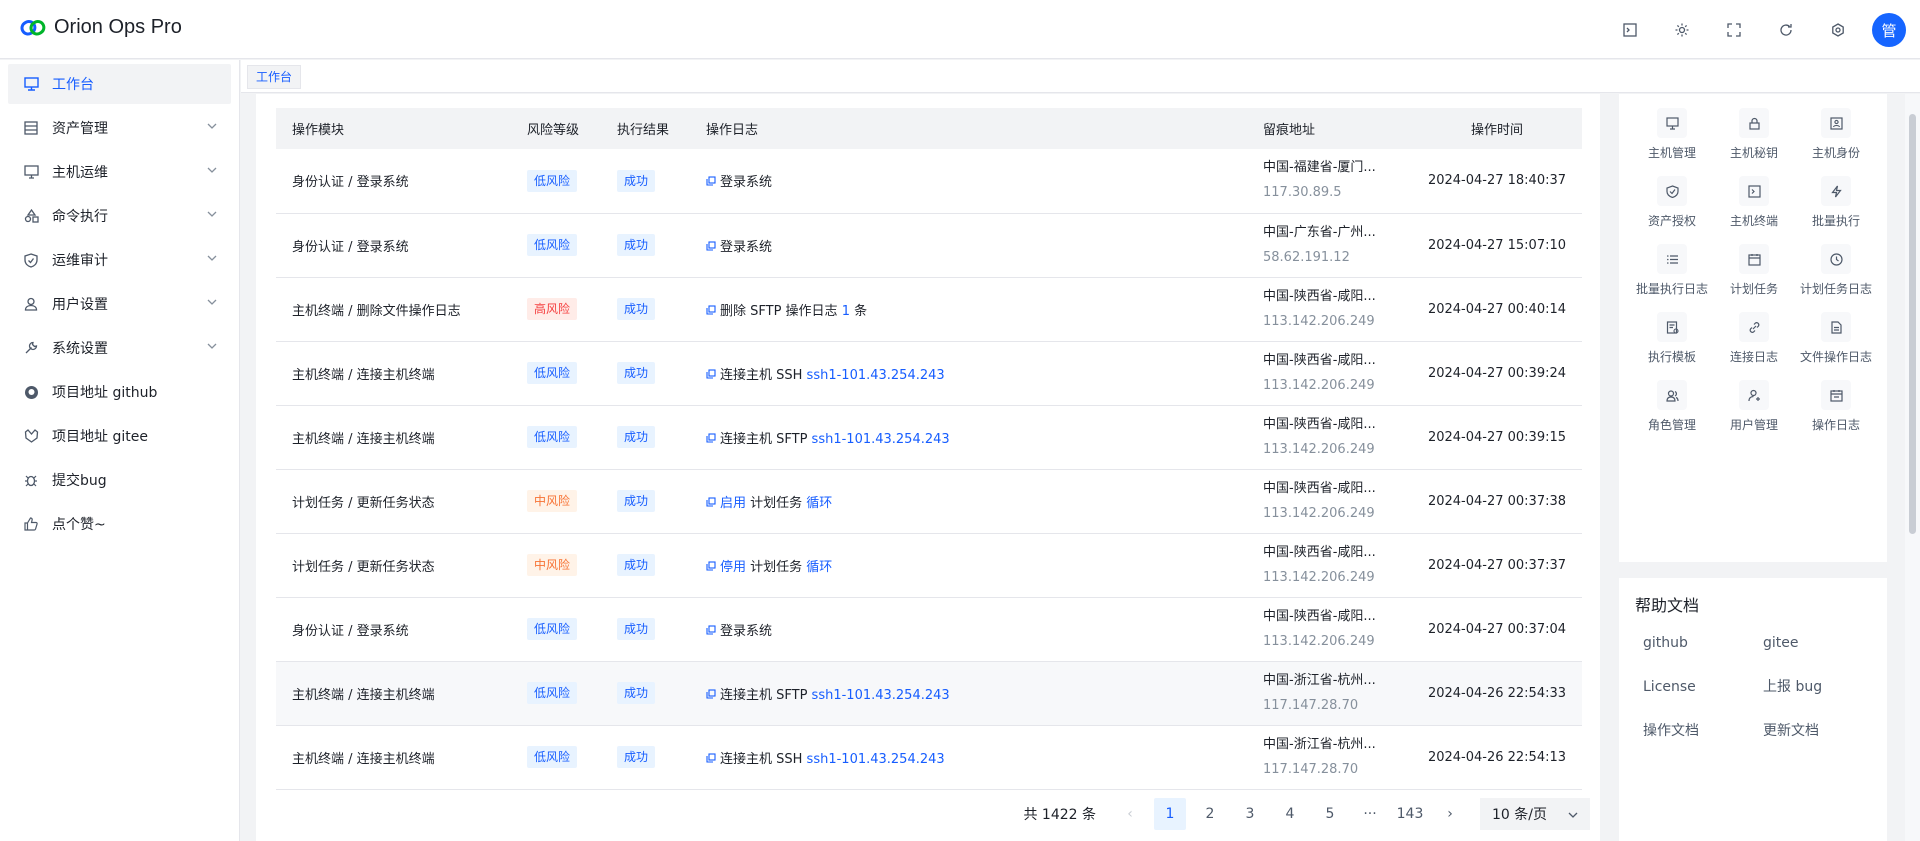 The image size is (1920, 841). What do you see at coordinates (119, 128) in the screenshot?
I see `sidebar-item-assets: 资产管理` at bounding box center [119, 128].